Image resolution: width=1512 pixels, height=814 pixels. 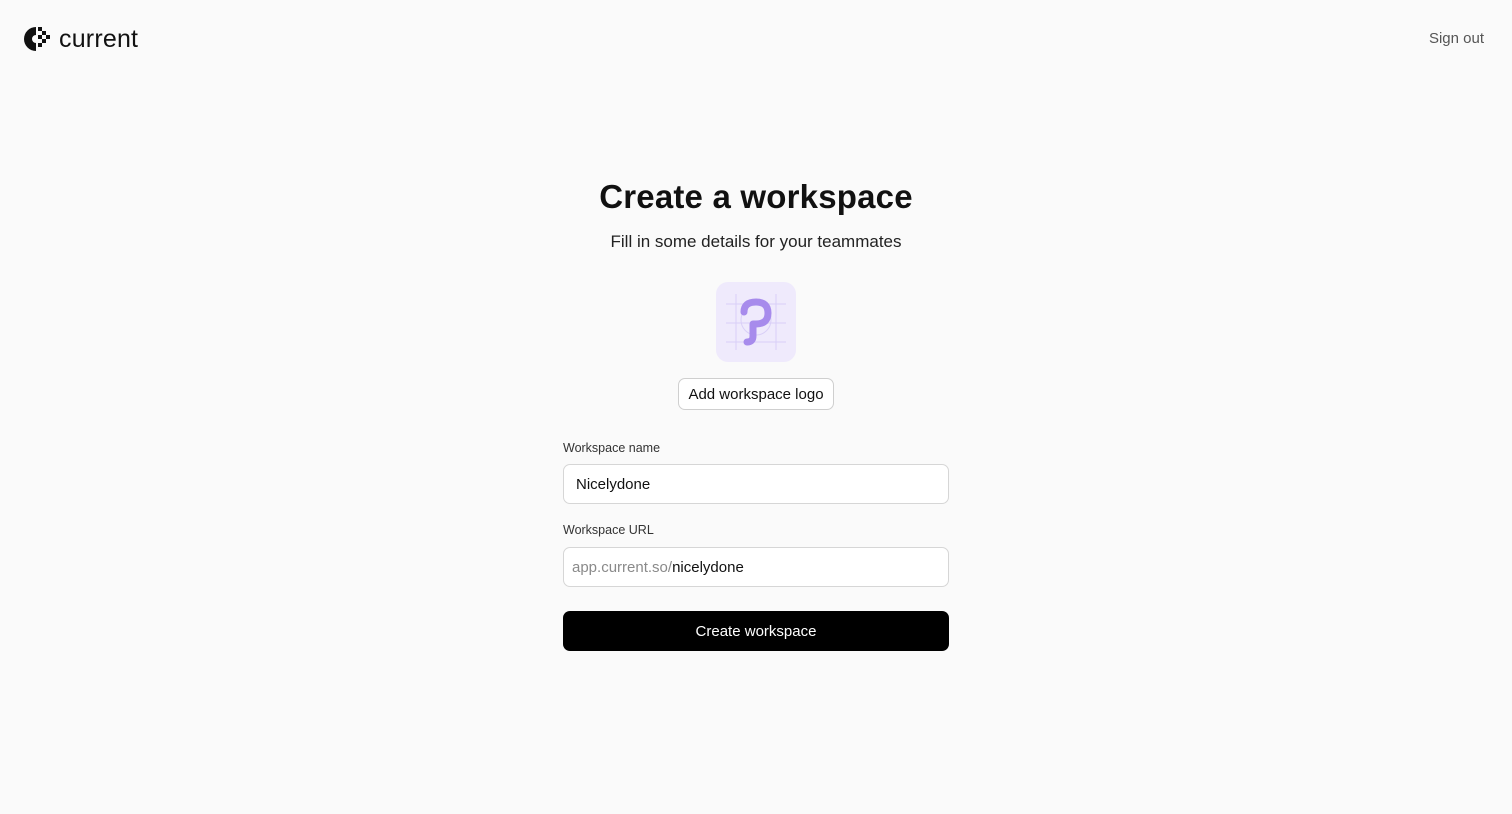 What do you see at coordinates (1456, 38) in the screenshot?
I see `sign-out-link: Sign out` at bounding box center [1456, 38].